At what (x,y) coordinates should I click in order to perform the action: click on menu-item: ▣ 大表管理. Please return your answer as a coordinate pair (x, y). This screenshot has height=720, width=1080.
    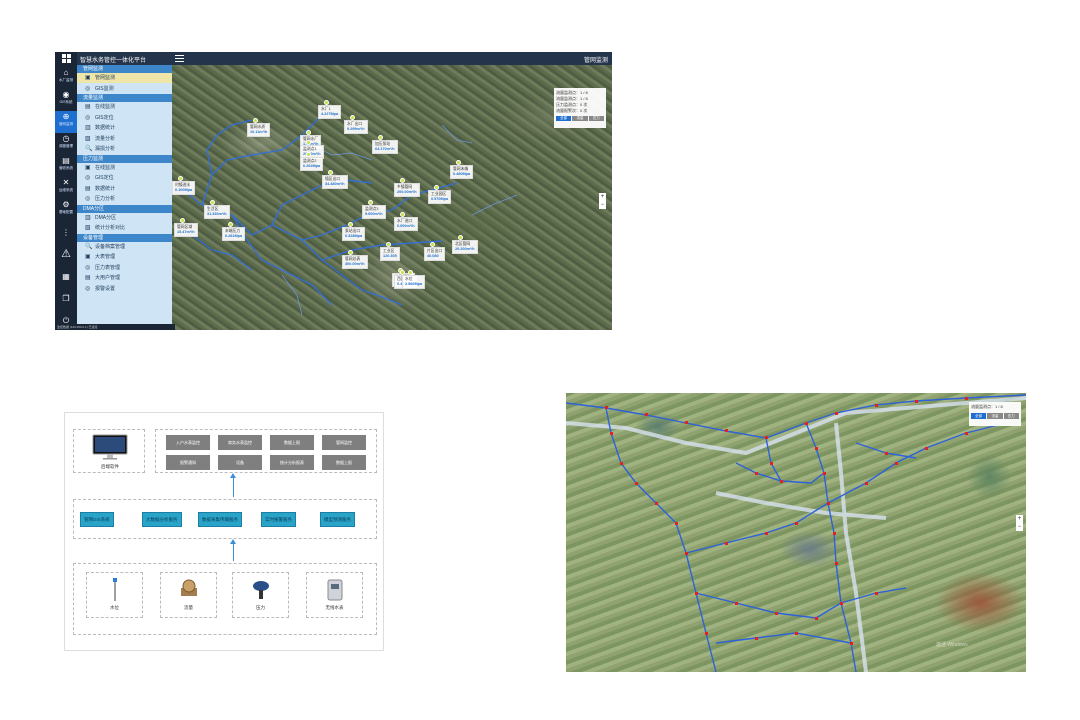
    Looking at the image, I should click on (124, 257).